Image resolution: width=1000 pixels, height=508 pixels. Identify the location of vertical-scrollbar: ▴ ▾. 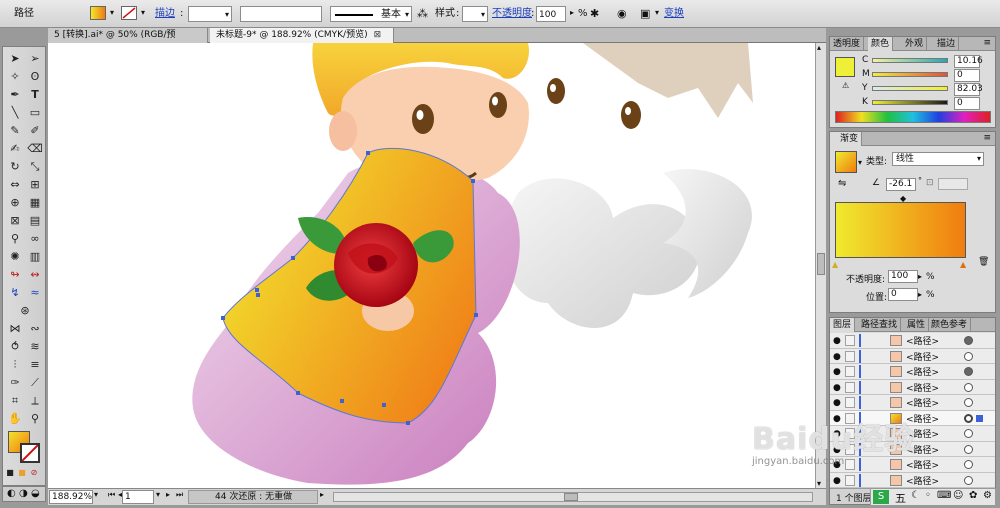
(820, 265).